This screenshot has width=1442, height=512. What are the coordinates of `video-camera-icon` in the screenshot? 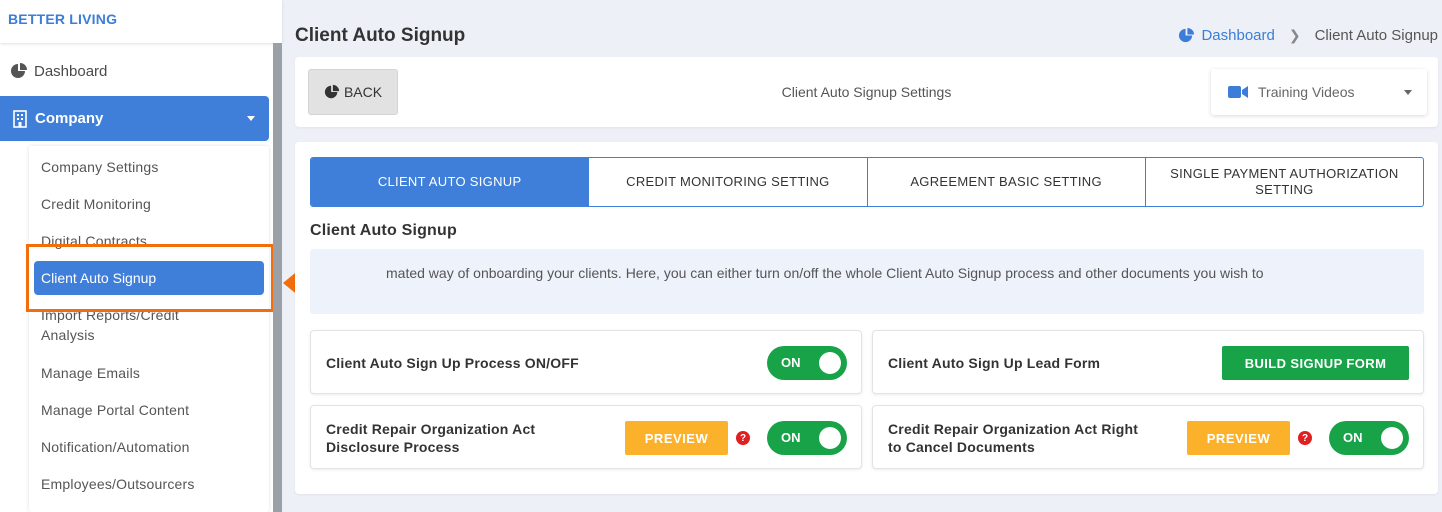 It's located at (1238, 92).